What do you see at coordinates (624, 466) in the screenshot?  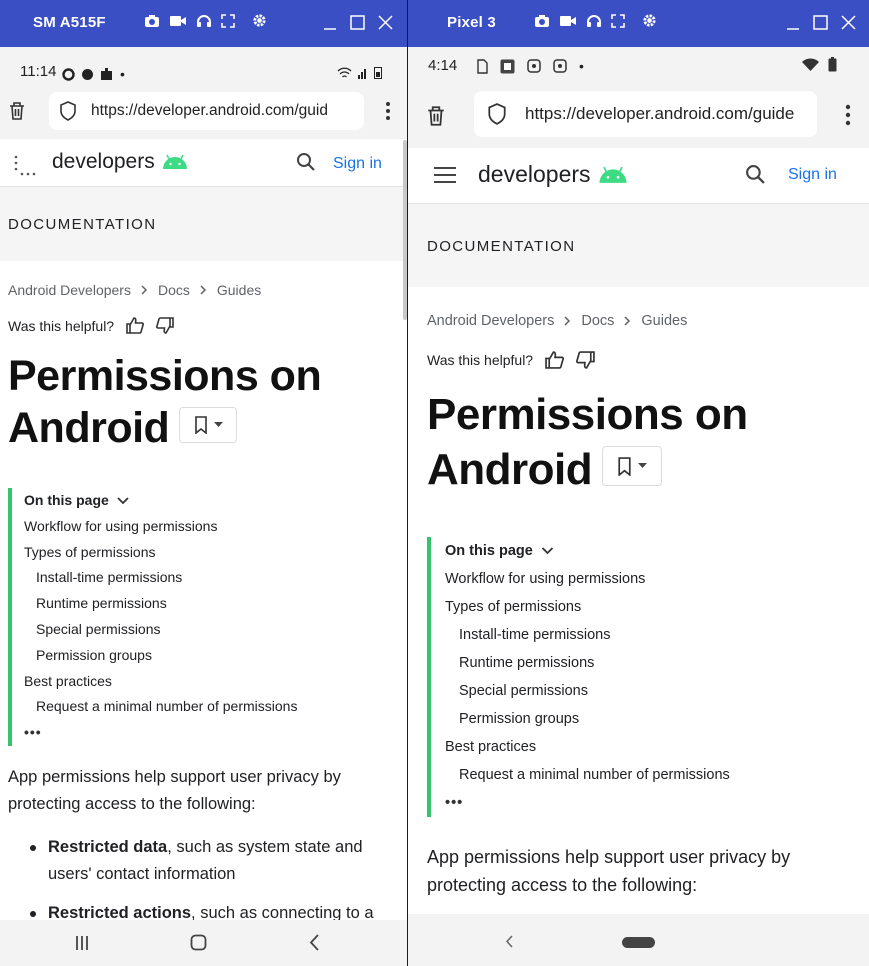 I see `bookmark-icon` at bounding box center [624, 466].